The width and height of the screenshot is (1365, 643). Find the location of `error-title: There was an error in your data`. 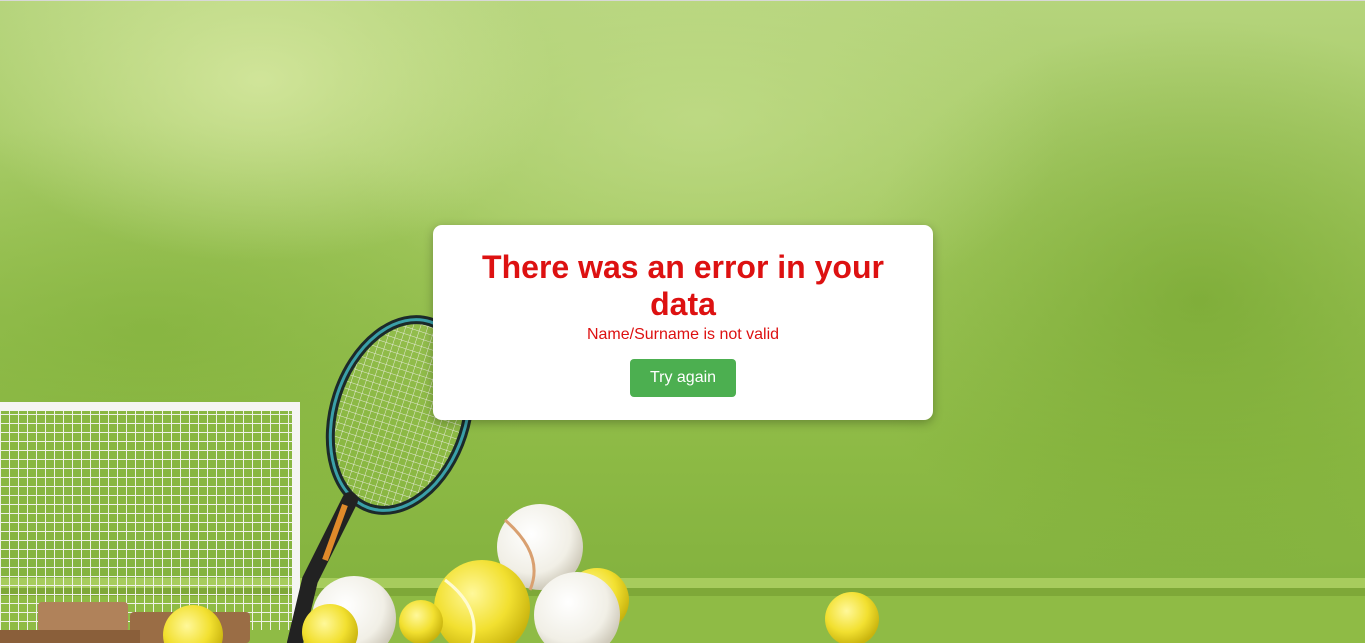

error-title: There was an error in your data is located at coordinates (683, 285).